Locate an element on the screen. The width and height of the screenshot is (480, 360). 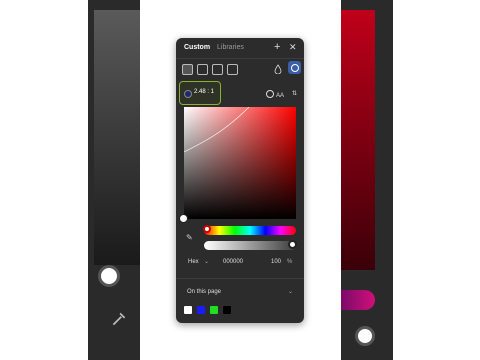
contrast-curve is located at coordinates (217, 130).